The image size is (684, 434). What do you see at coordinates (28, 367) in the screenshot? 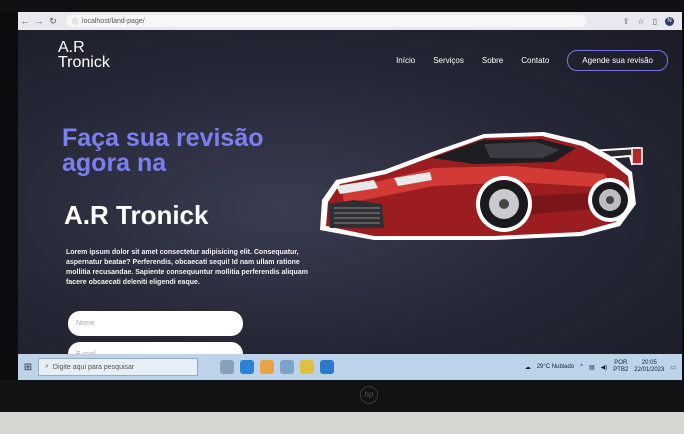
I see `windows-start-icon: ⊞` at bounding box center [28, 367].